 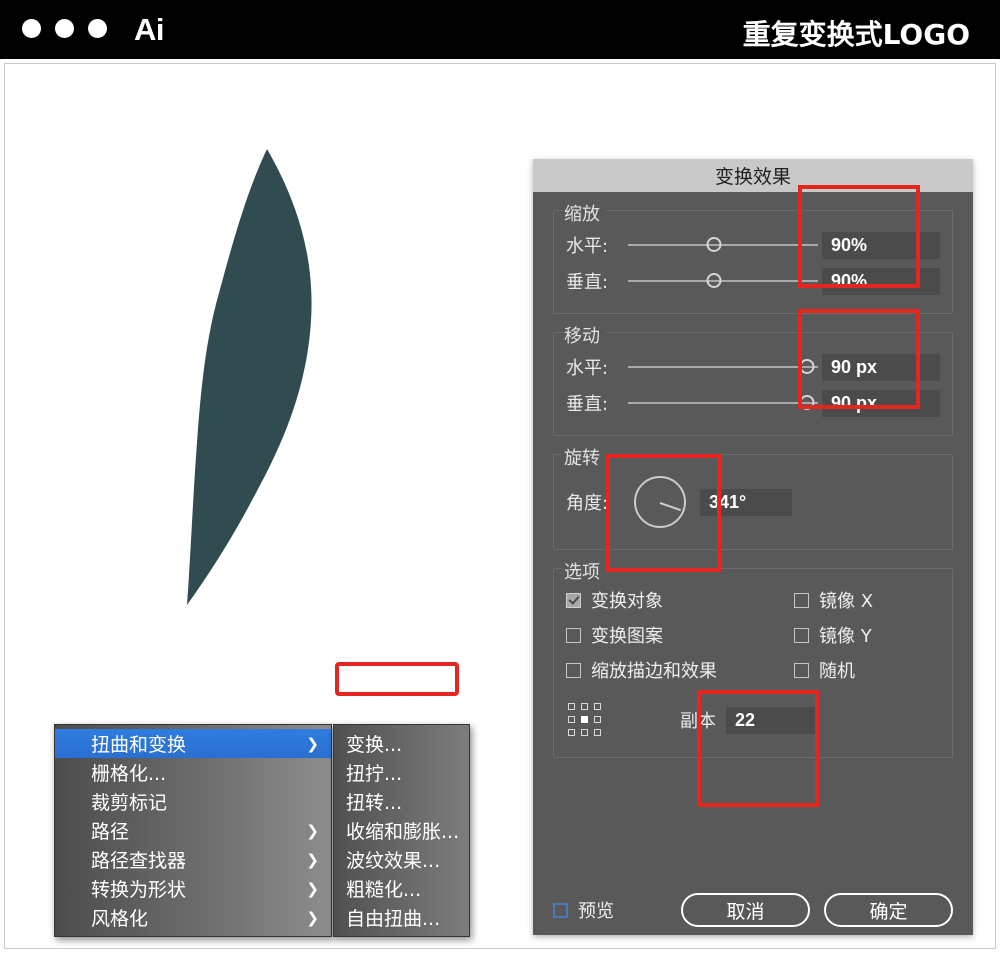 What do you see at coordinates (584, 335) in the screenshot?
I see `move-legend: 移动` at bounding box center [584, 335].